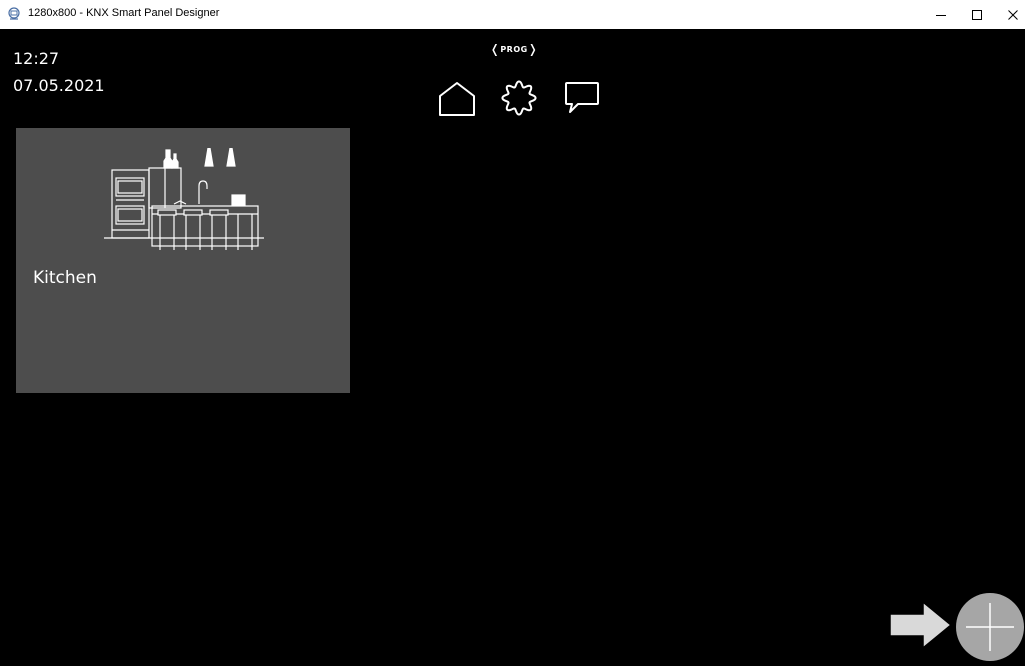 The width and height of the screenshot is (1025, 666). What do you see at coordinates (184, 199) in the screenshot?
I see `kitchen-illustration` at bounding box center [184, 199].